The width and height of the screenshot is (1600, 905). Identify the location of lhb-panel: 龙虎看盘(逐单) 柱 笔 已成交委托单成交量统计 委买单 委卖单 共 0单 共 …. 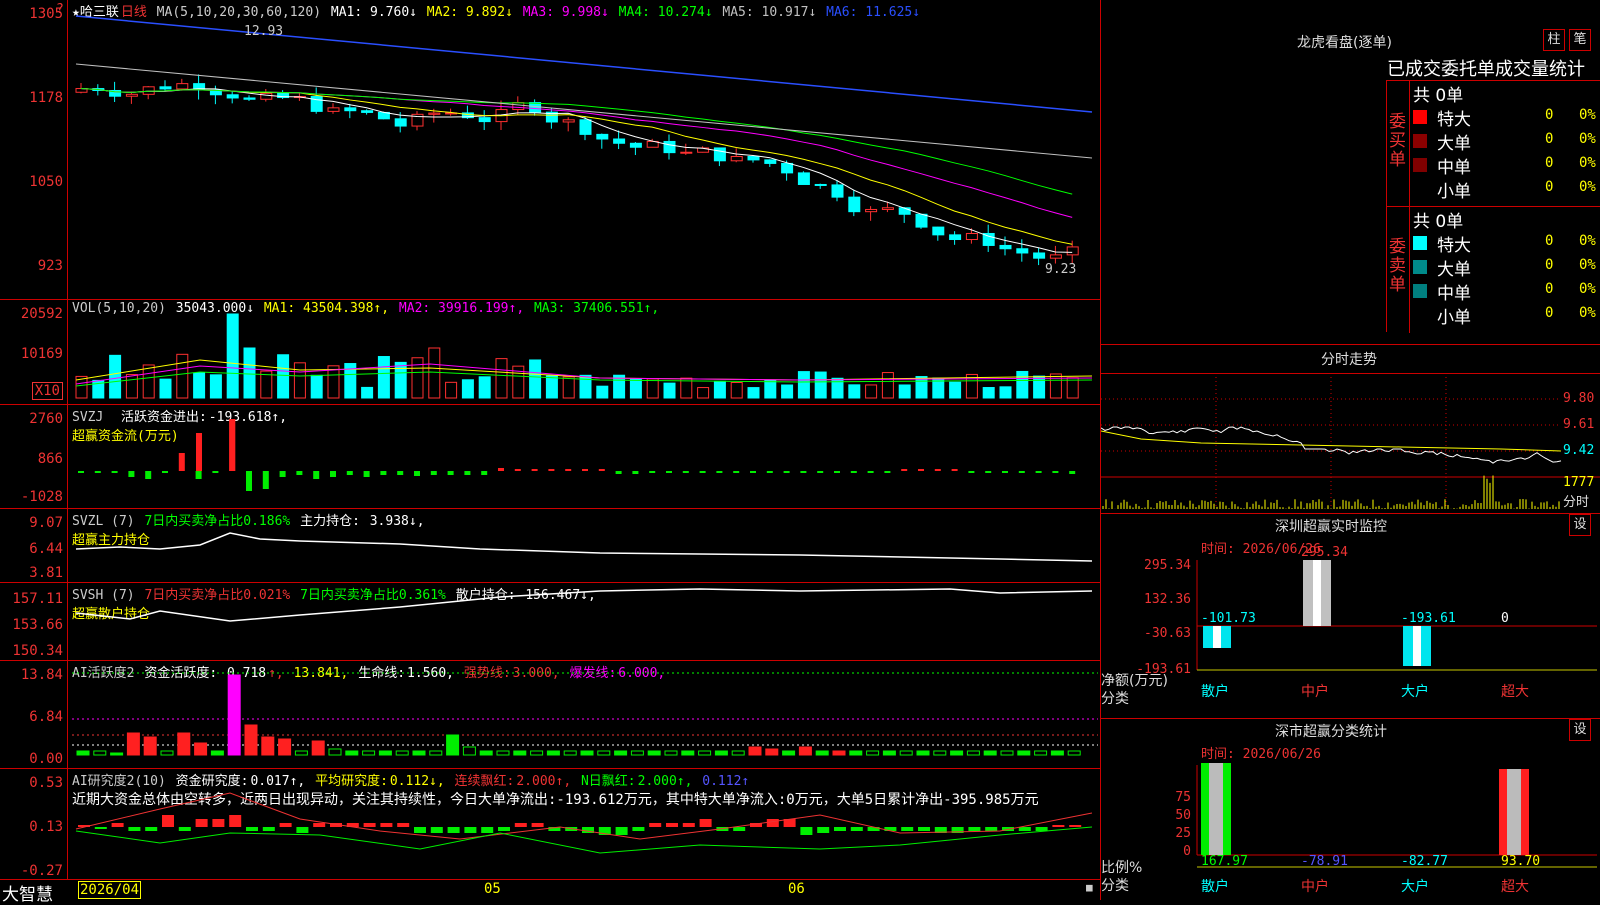
(1350, 172).